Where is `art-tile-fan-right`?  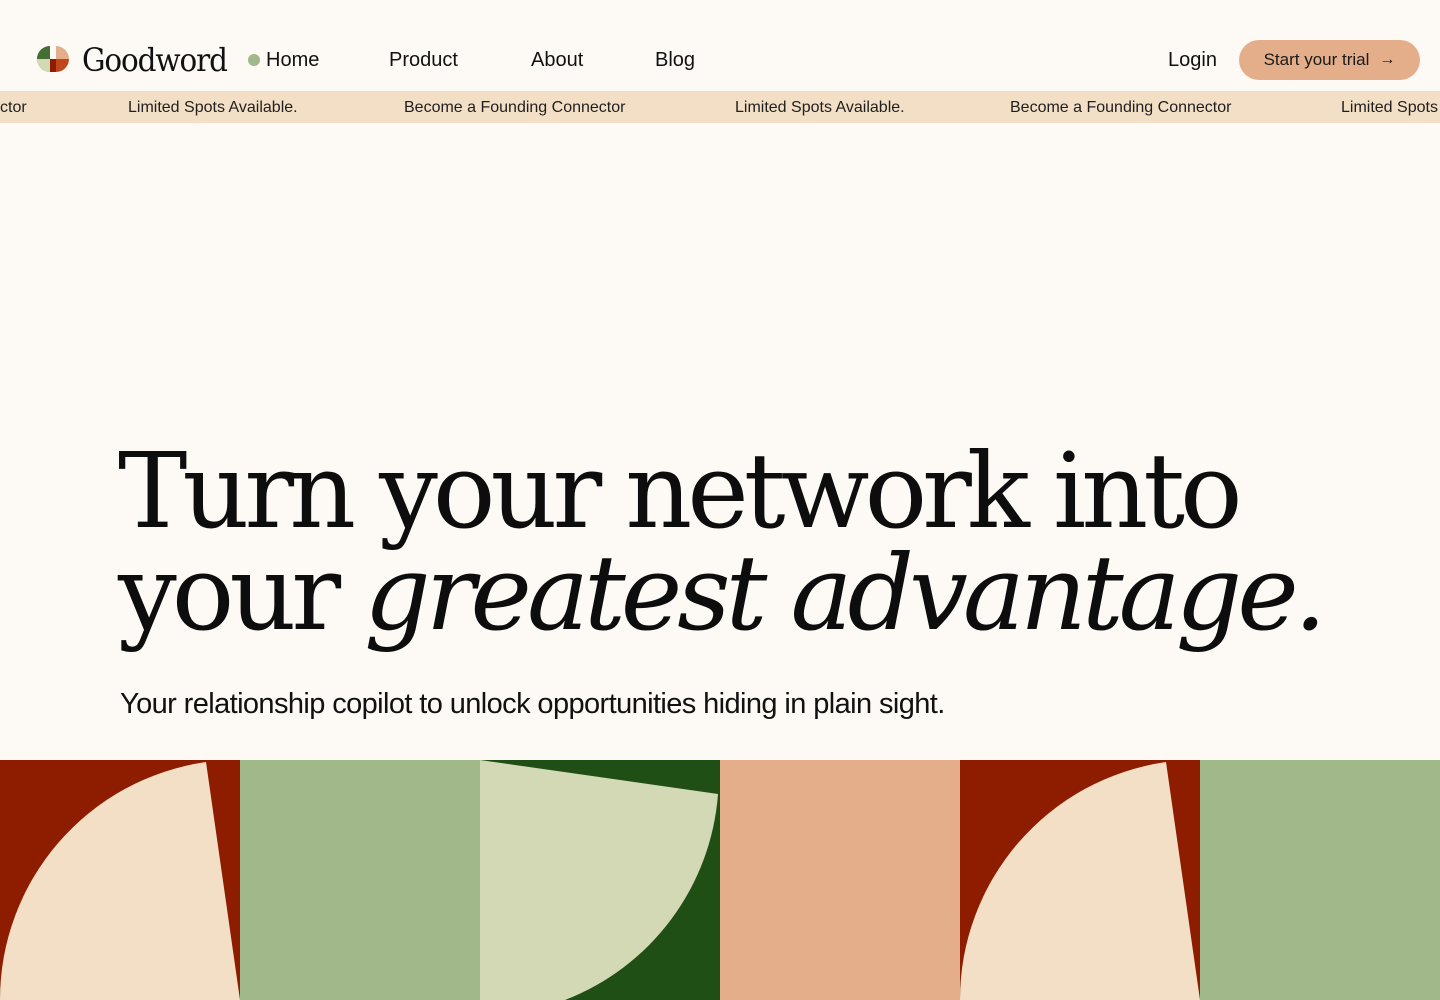
art-tile-fan-right is located at coordinates (600, 880).